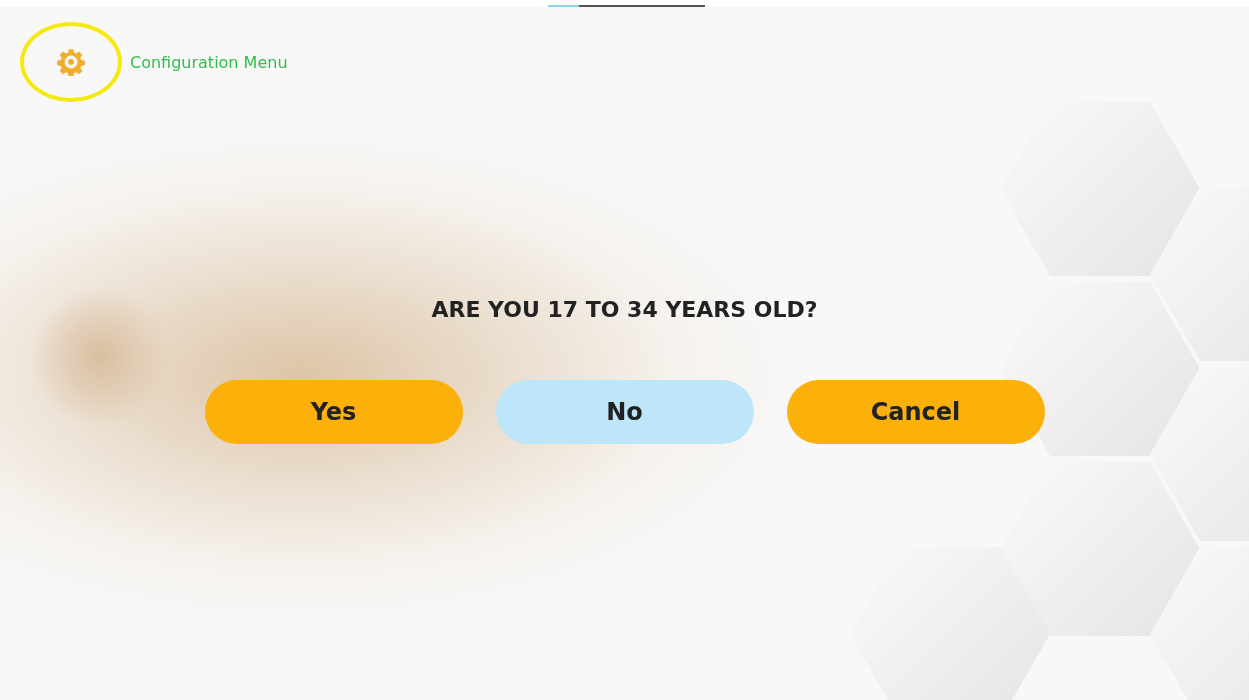 Image resolution: width=1249 pixels, height=700 pixels. What do you see at coordinates (915, 412) in the screenshot?
I see `answer-button: Cancel` at bounding box center [915, 412].